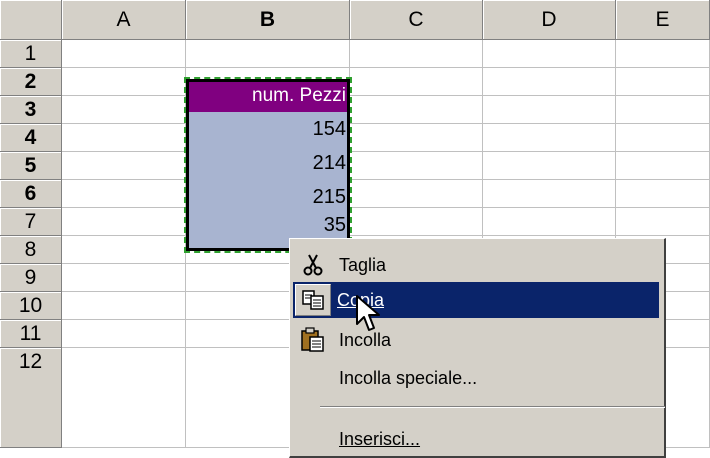 The width and height of the screenshot is (710, 458). Describe the element at coordinates (492, 407) in the screenshot. I see `menu-separator` at that location.